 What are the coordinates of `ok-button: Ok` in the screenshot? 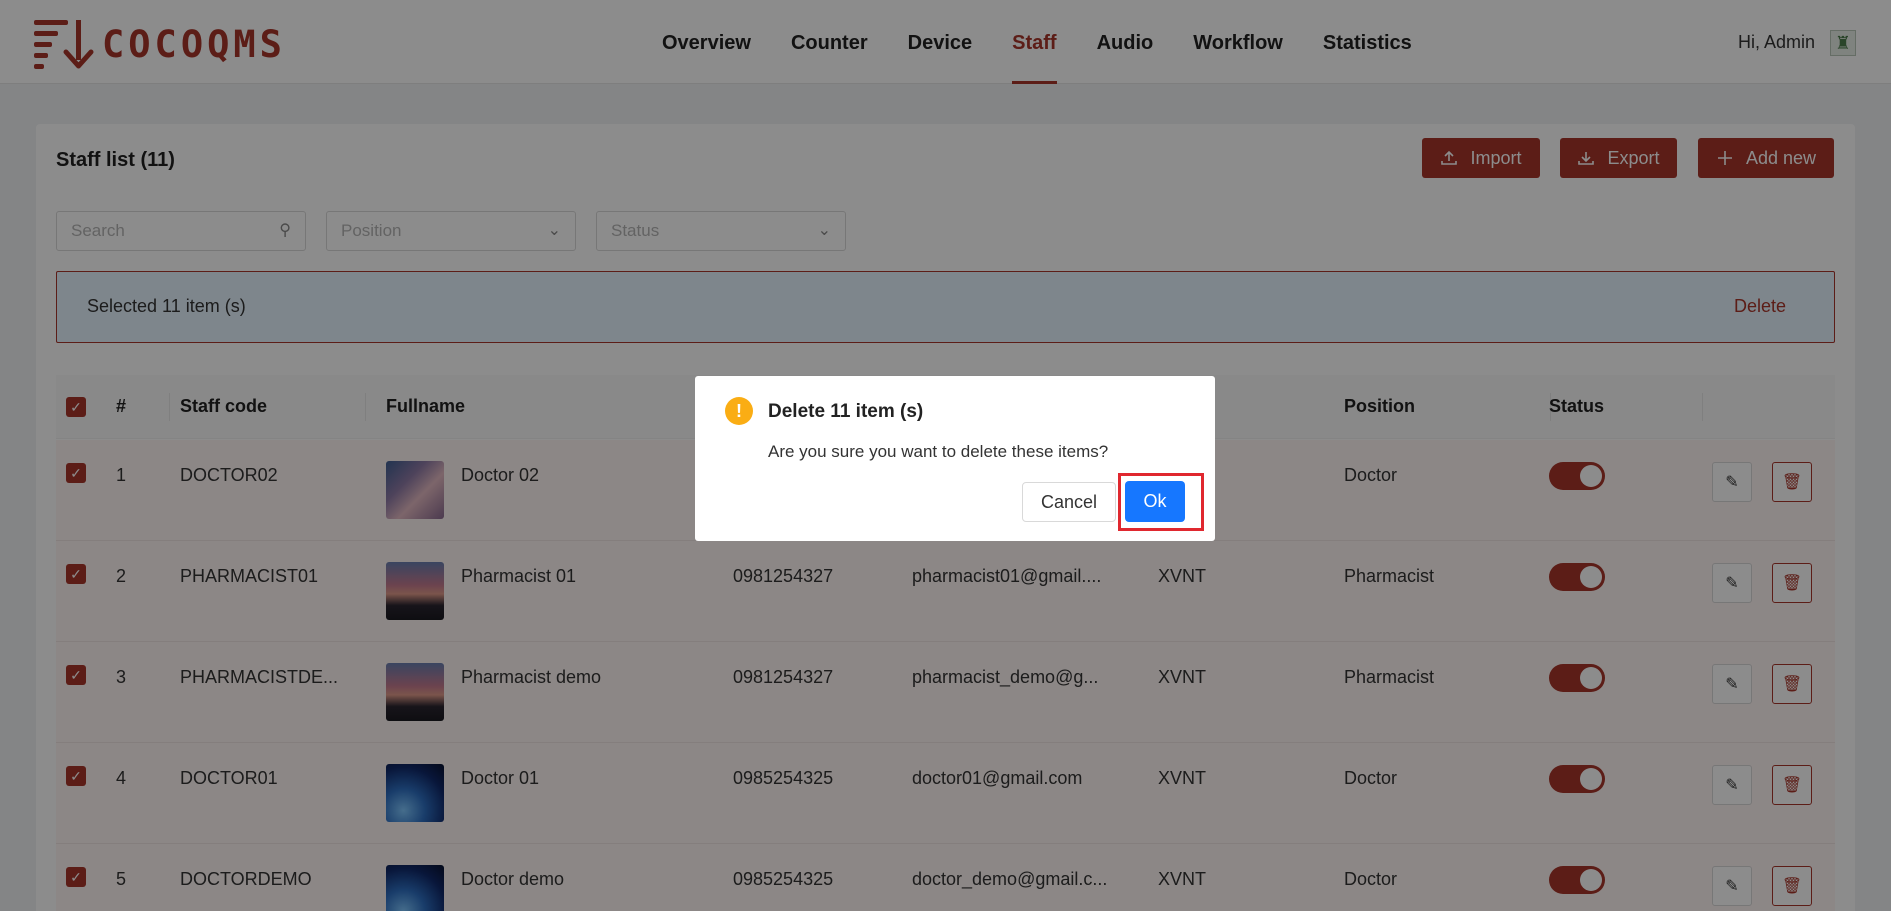 It's located at (1155, 501).